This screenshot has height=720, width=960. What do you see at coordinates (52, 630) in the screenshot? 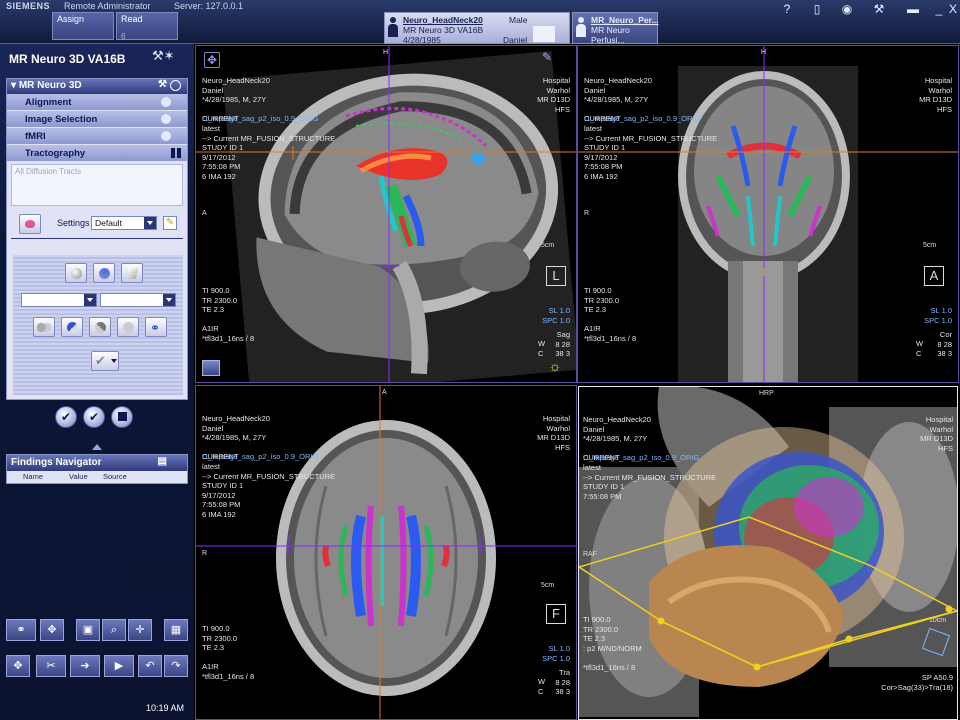
I see `pan-button: ✥` at bounding box center [52, 630].